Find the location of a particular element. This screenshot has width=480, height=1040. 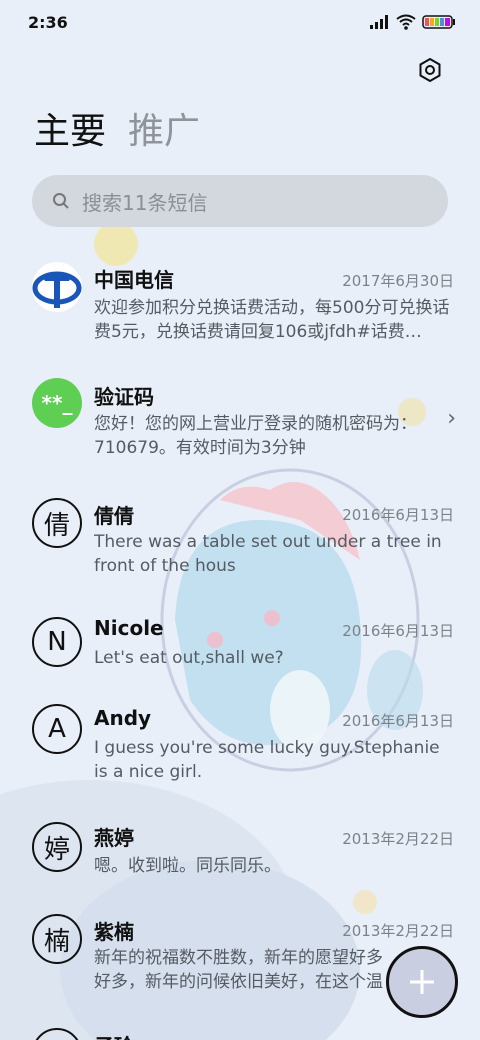

search-bar: 搜索11条短信 is located at coordinates (240, 201).